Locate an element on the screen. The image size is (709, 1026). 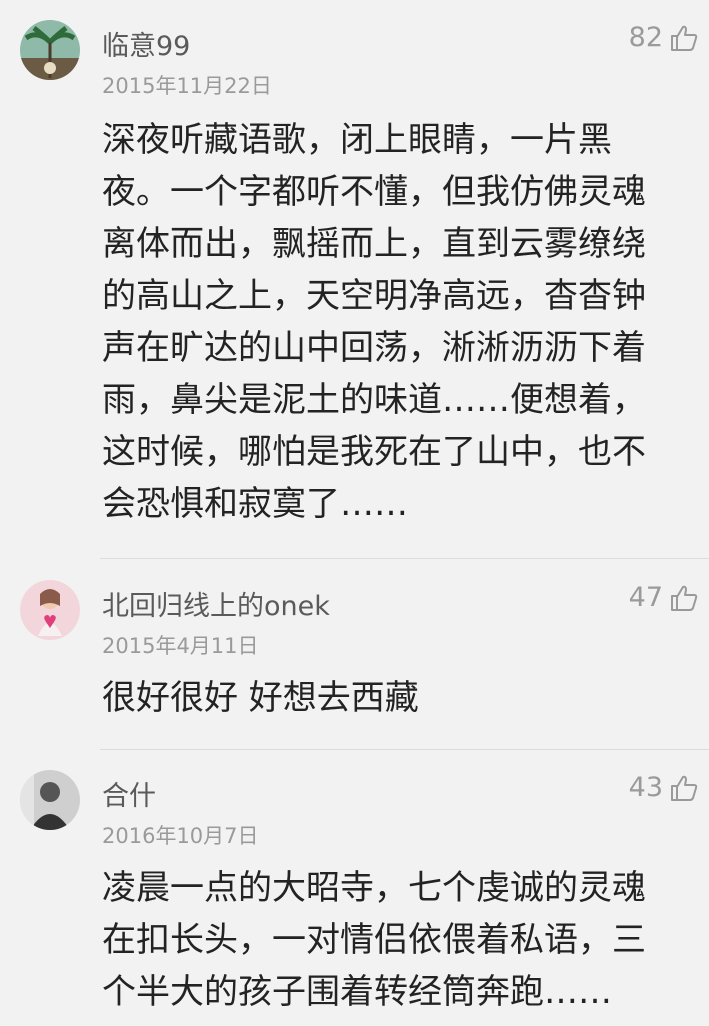
like-count: 43 is located at coordinates (645, 787).